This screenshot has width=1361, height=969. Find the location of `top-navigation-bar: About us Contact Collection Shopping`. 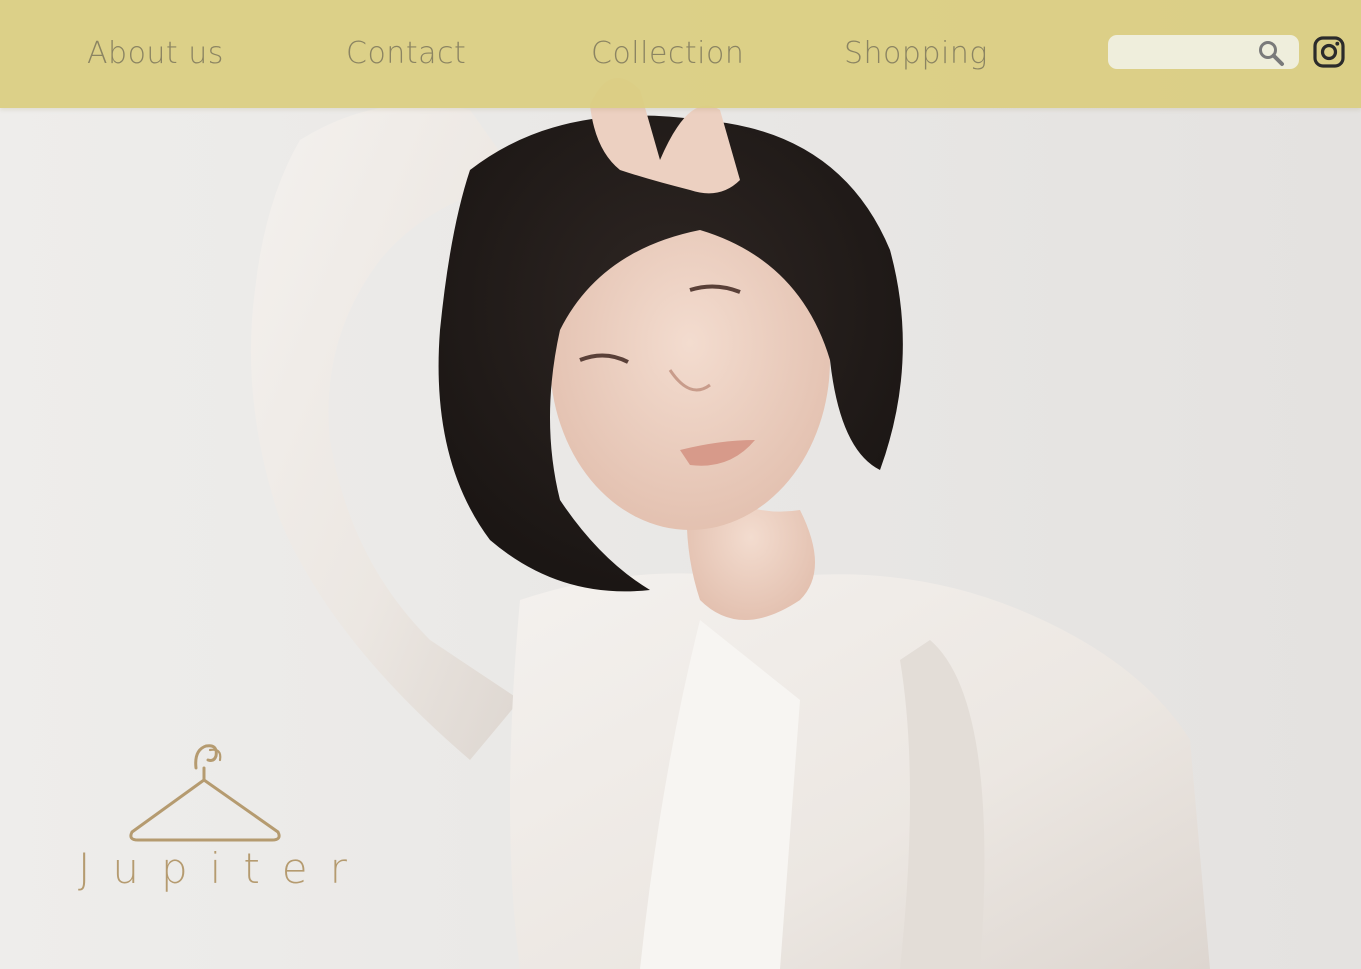

top-navigation-bar: About us Contact Collection Shopping is located at coordinates (680, 54).